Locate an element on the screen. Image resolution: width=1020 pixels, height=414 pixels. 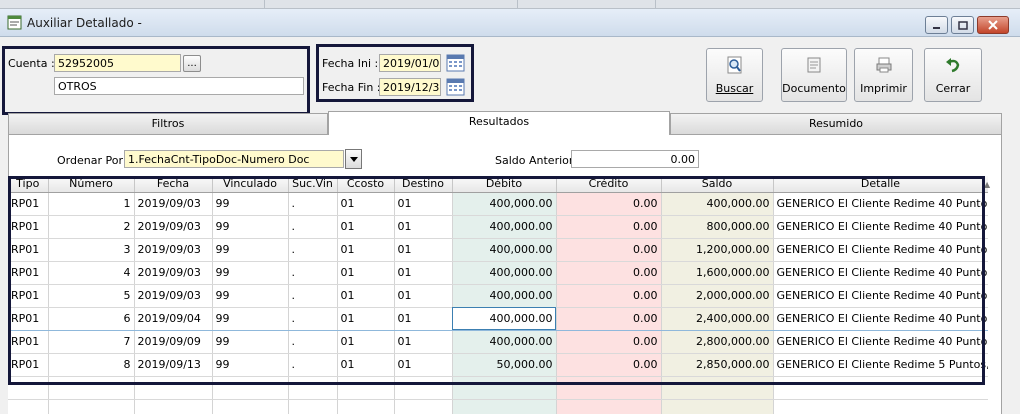
table-row-empty is located at coordinates (498, 406).